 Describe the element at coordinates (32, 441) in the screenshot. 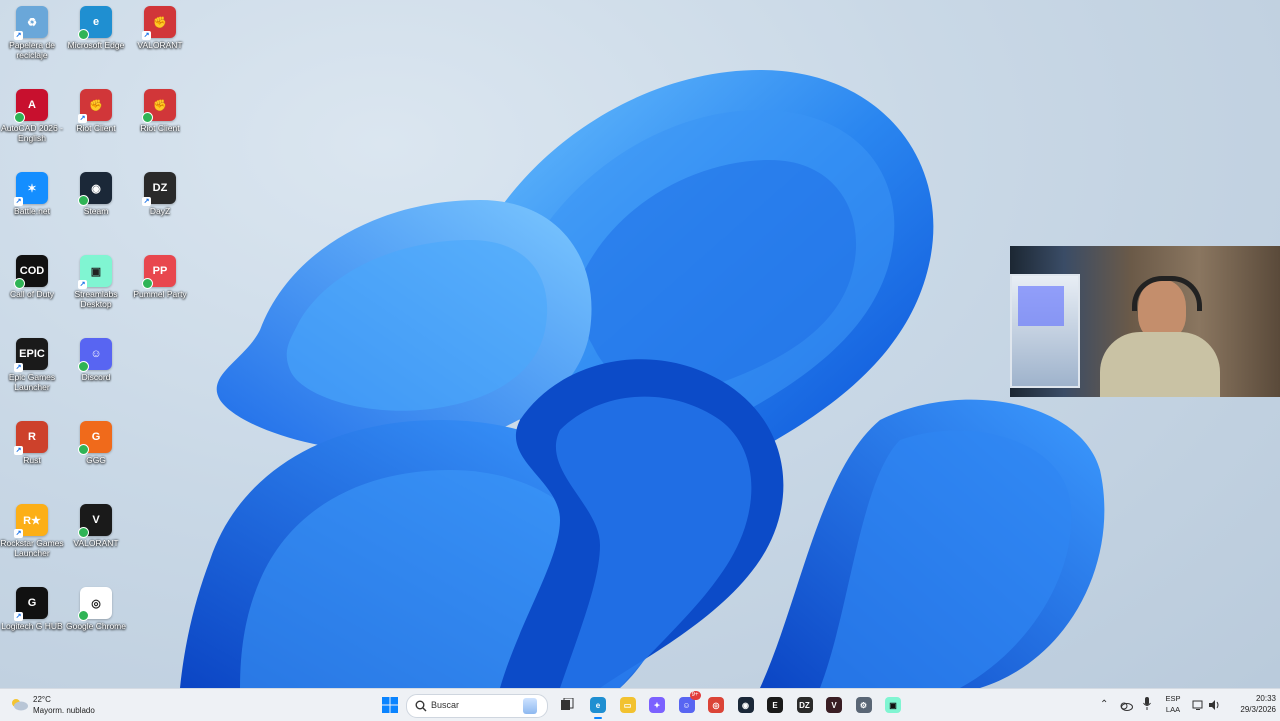

I see `desktop-icon-rust: R ↗ Rust` at that location.